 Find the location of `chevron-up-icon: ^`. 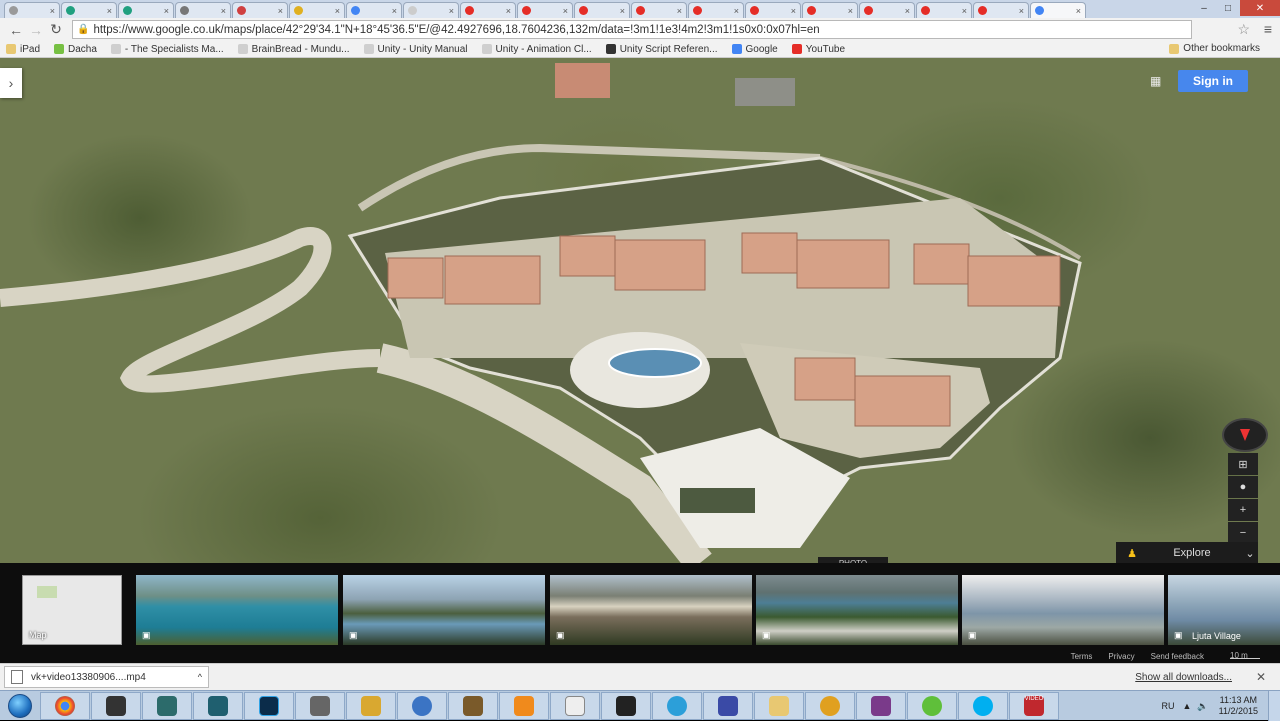

chevron-up-icon: ^ is located at coordinates (200, 677).